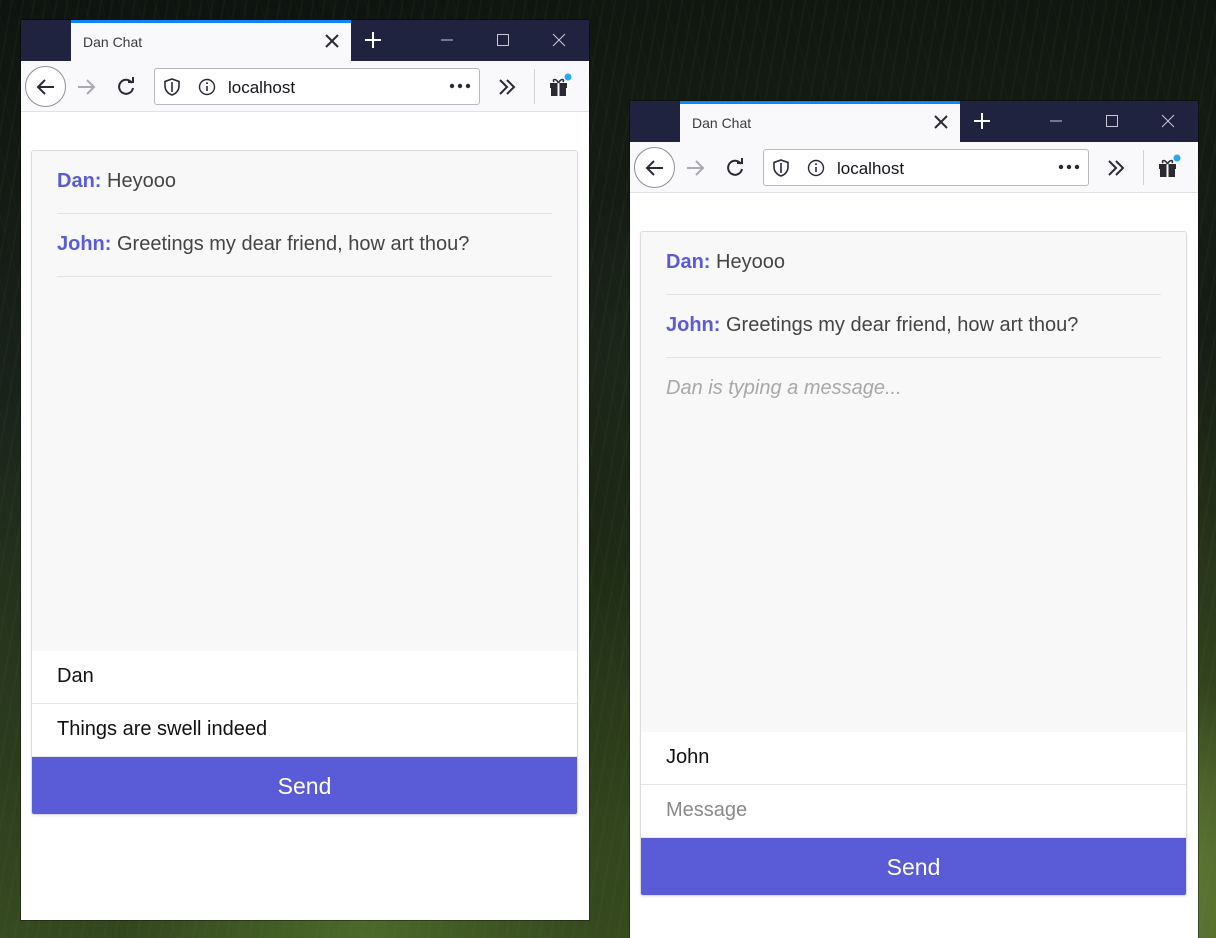 The image size is (1216, 938). What do you see at coordinates (913, 811) in the screenshot?
I see `message-input: Message` at bounding box center [913, 811].